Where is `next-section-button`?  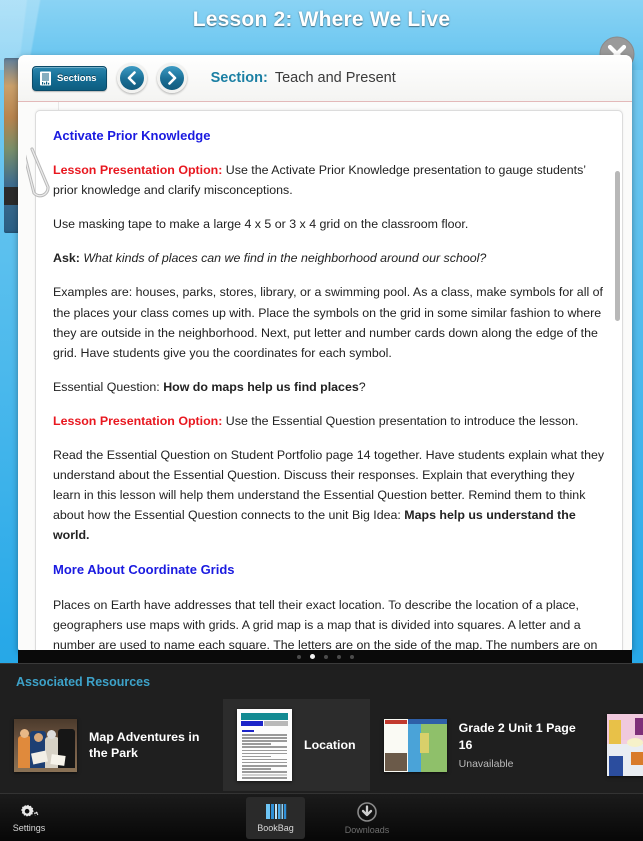 next-section-button is located at coordinates (171, 78).